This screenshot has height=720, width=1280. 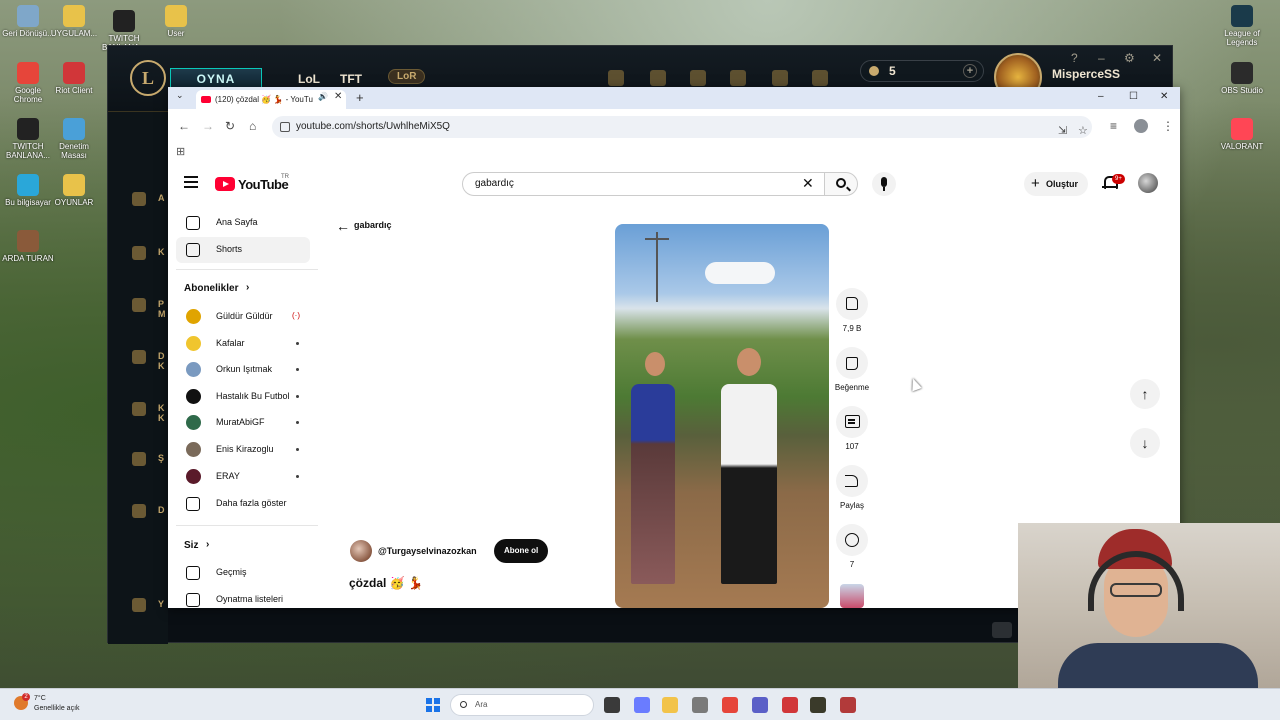 I want to click on close-icon: ✕, so click(x=1157, y=58).